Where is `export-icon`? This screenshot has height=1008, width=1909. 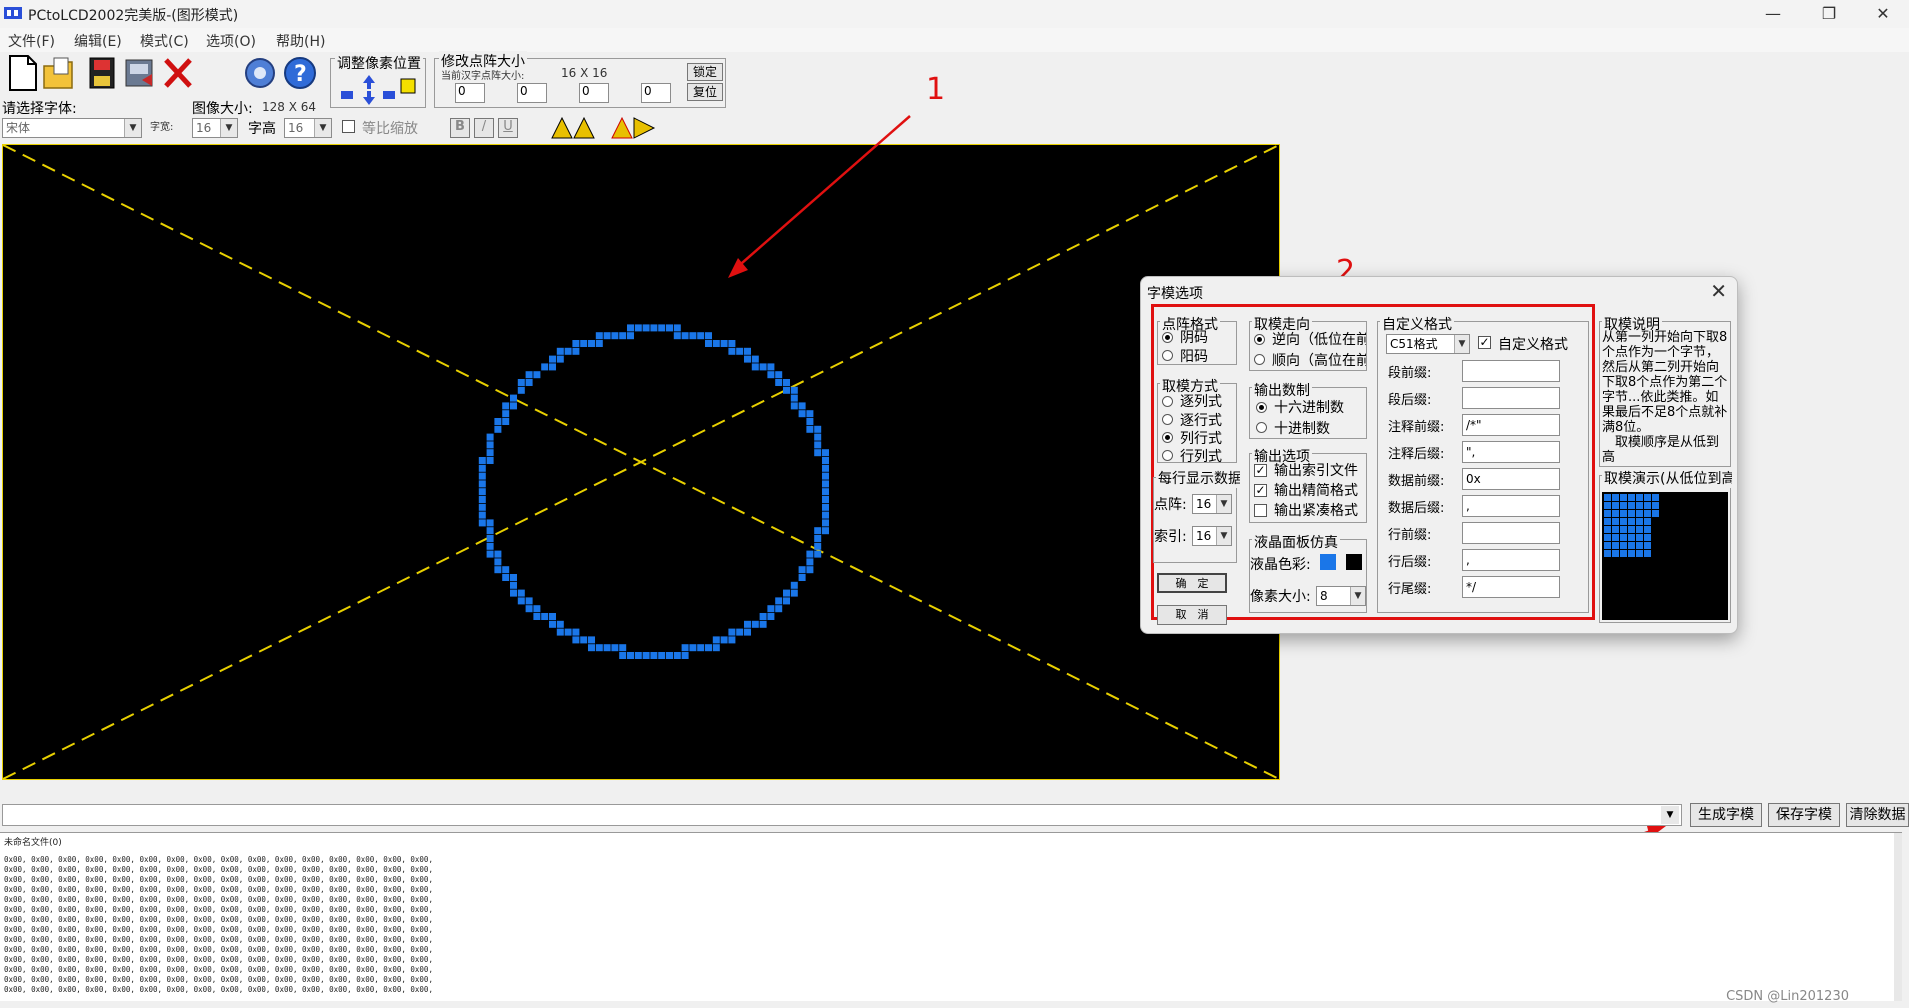 export-icon is located at coordinates (140, 73).